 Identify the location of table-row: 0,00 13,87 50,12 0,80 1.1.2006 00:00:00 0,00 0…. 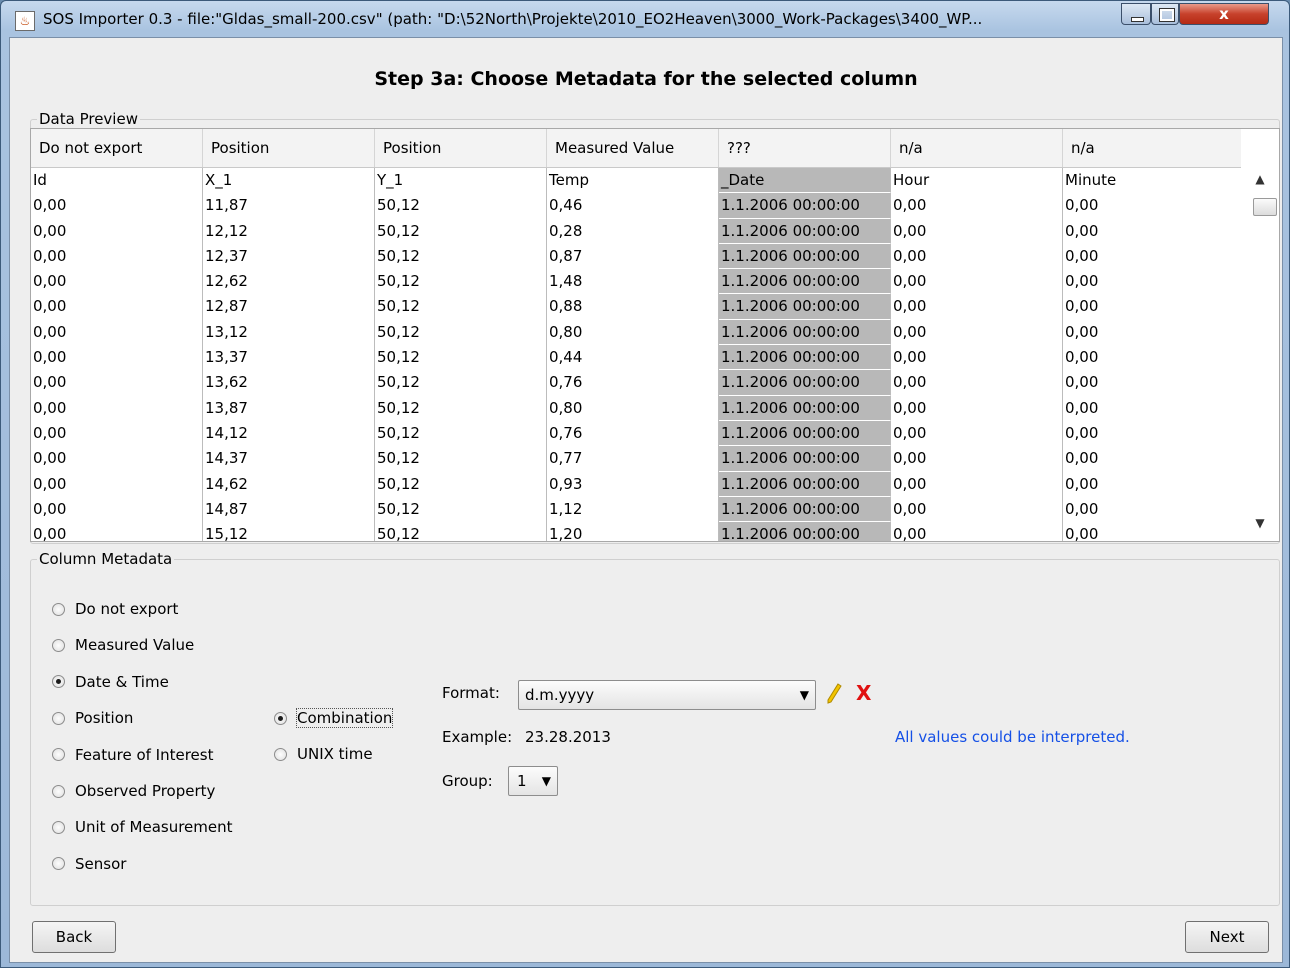
(636, 408).